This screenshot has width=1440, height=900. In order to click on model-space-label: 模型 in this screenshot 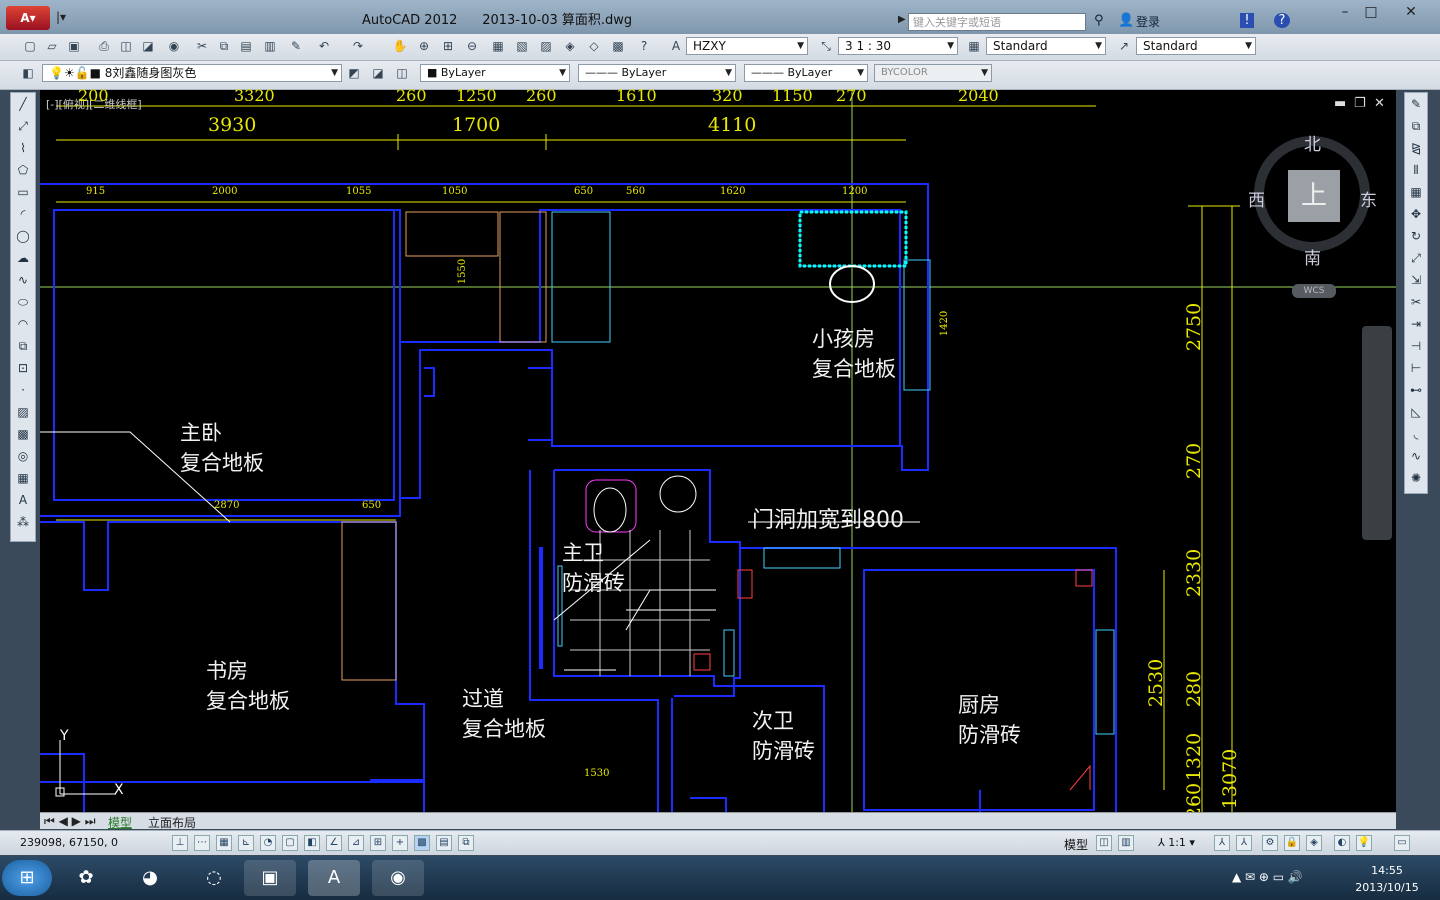, I will do `click(1076, 844)`.